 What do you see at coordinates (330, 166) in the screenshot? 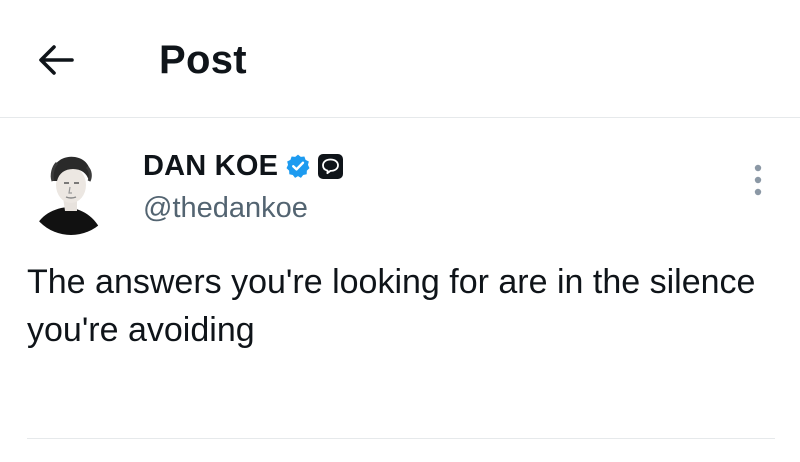
I see `speech-bubble-badge-icon` at bounding box center [330, 166].